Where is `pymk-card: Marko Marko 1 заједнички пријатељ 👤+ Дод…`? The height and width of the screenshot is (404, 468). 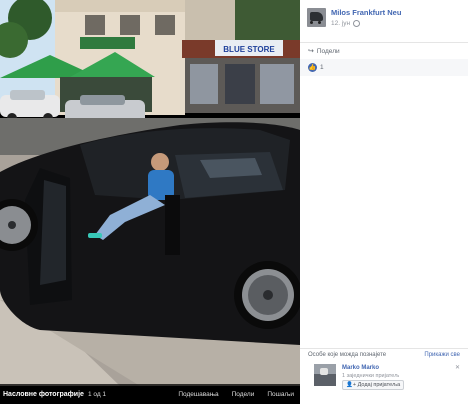 pymk-card: Marko Marko 1 заједнички пријатељ 👤+ Дод… is located at coordinates (384, 377).